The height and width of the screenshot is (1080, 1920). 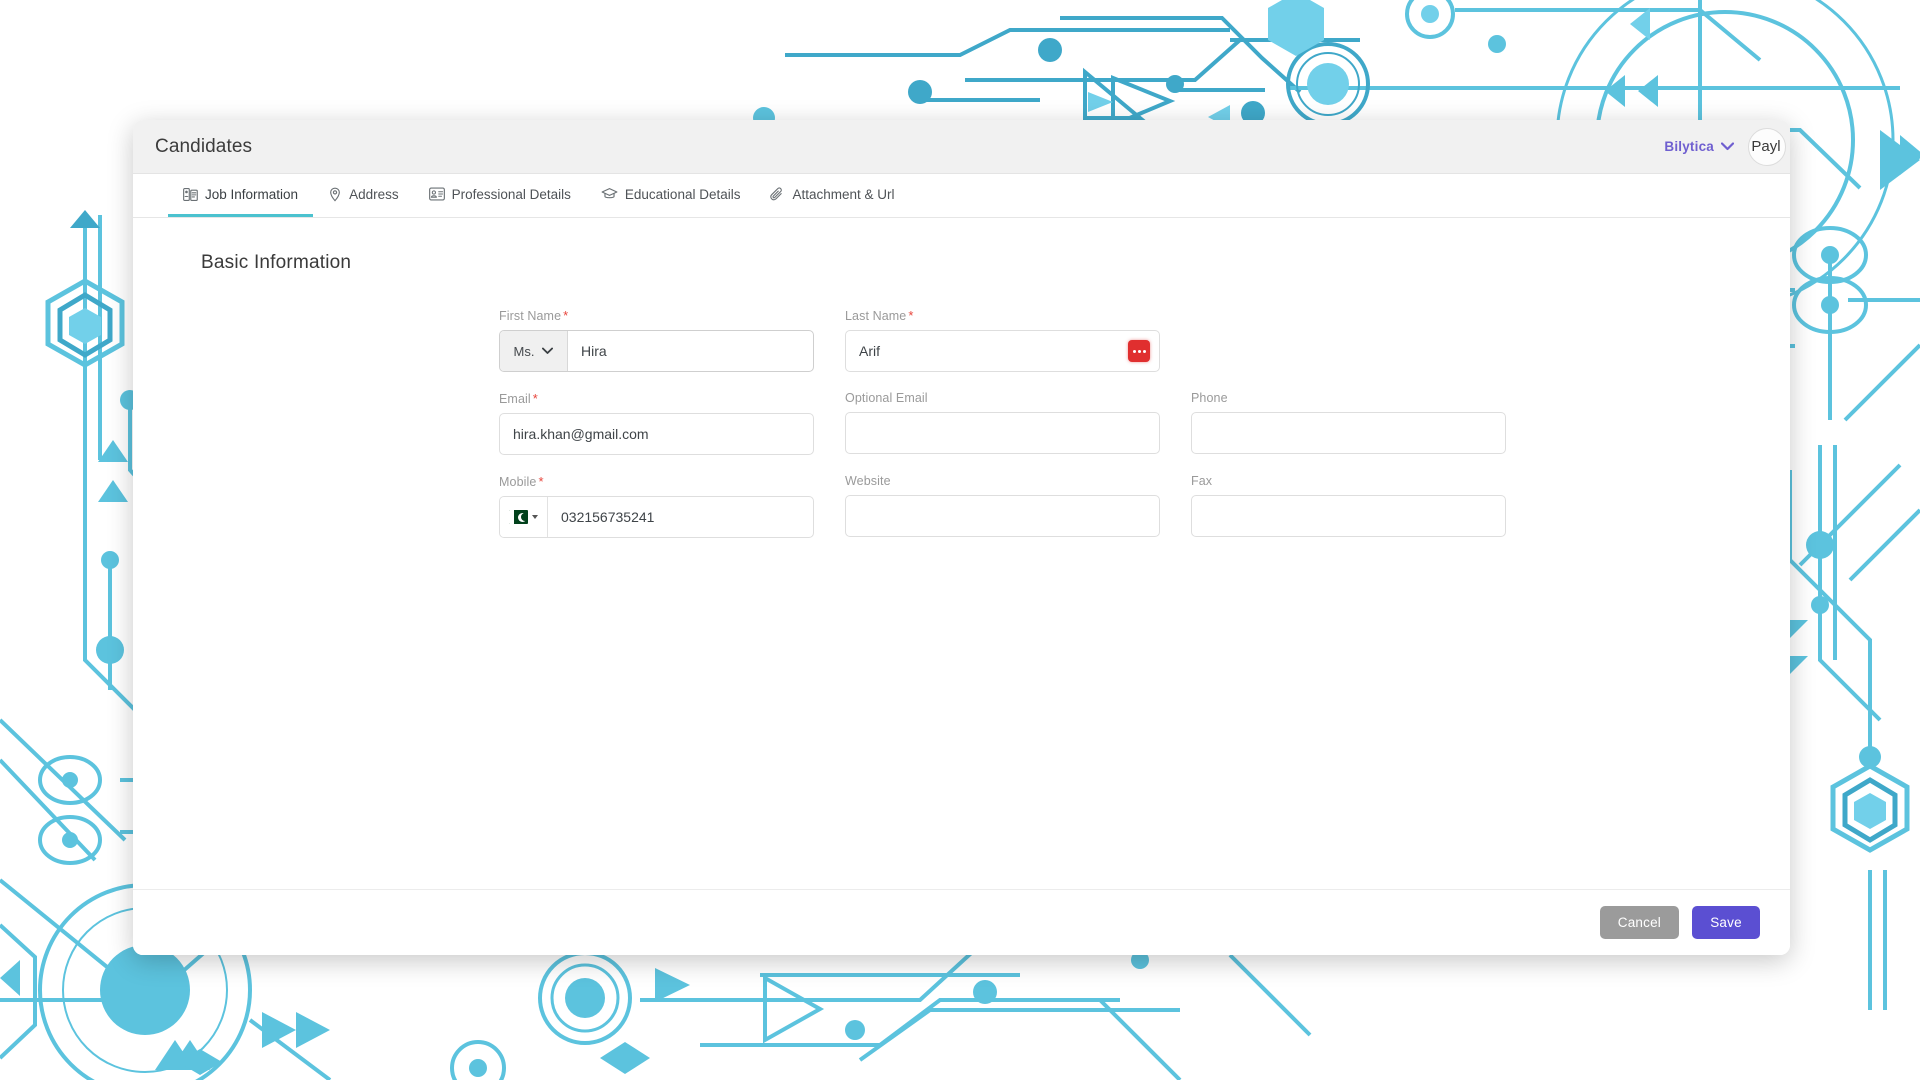 I want to click on save-button: Save, so click(x=1726, y=922).